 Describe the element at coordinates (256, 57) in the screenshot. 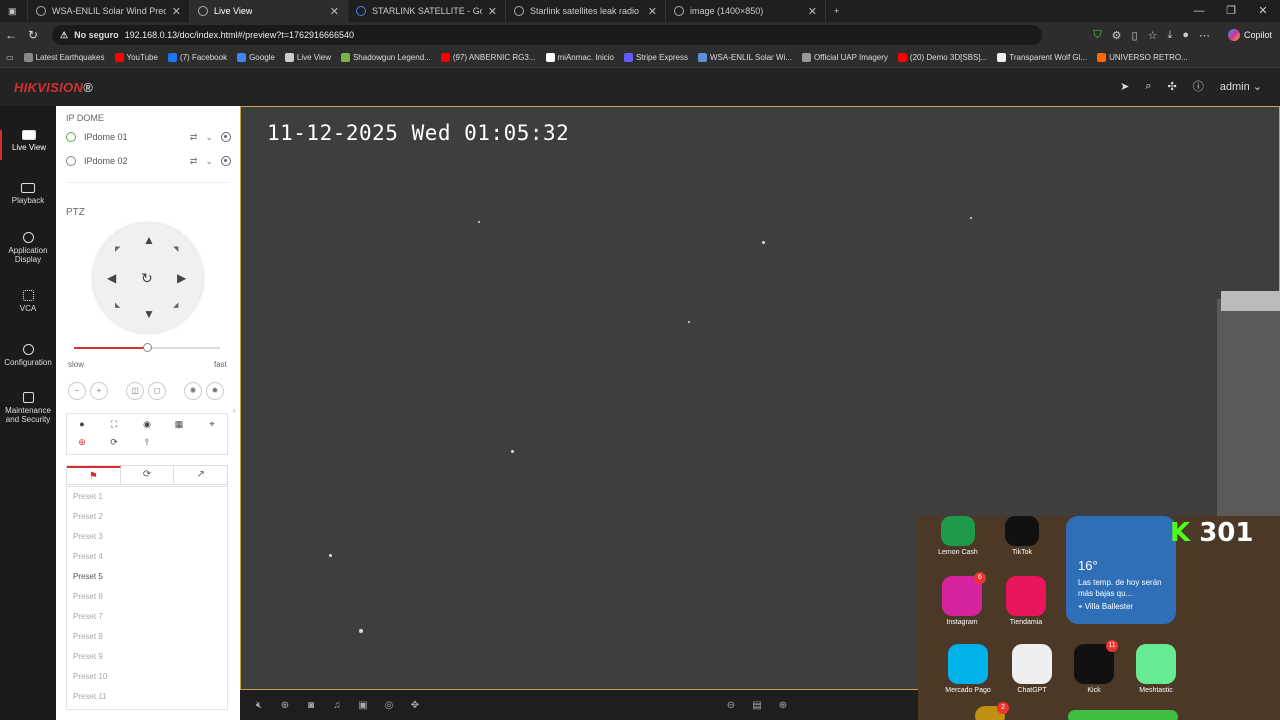

I see `bookmark-item: Google` at that location.